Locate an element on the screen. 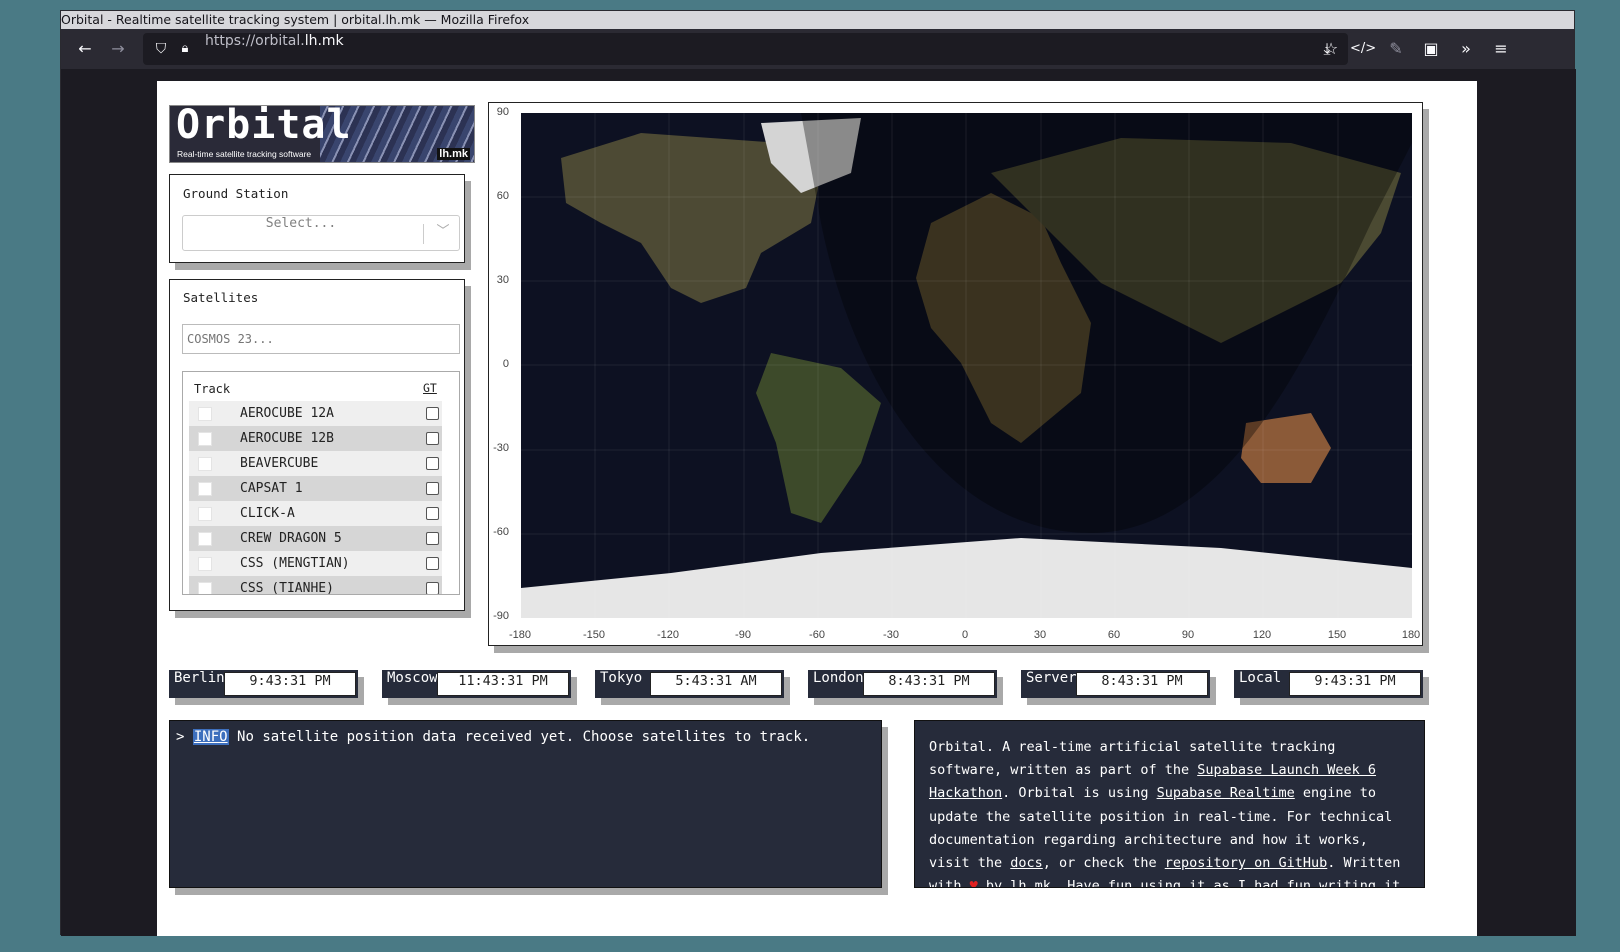 The image size is (1620, 952). clock-tokyo: Tokyo 5:43:31 AM is located at coordinates (689, 684).